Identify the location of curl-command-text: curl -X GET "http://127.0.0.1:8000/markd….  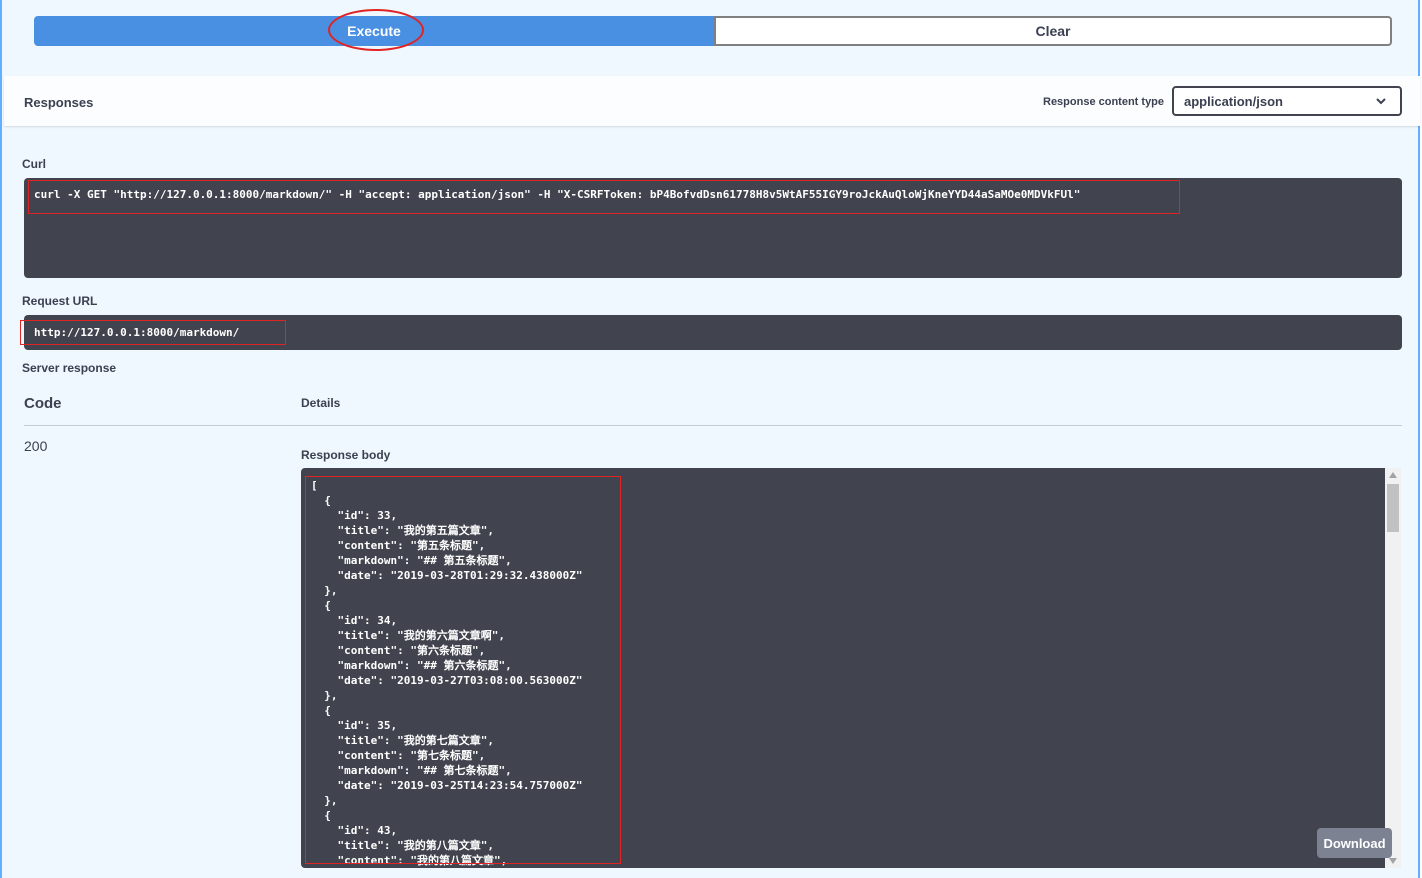
(557, 194).